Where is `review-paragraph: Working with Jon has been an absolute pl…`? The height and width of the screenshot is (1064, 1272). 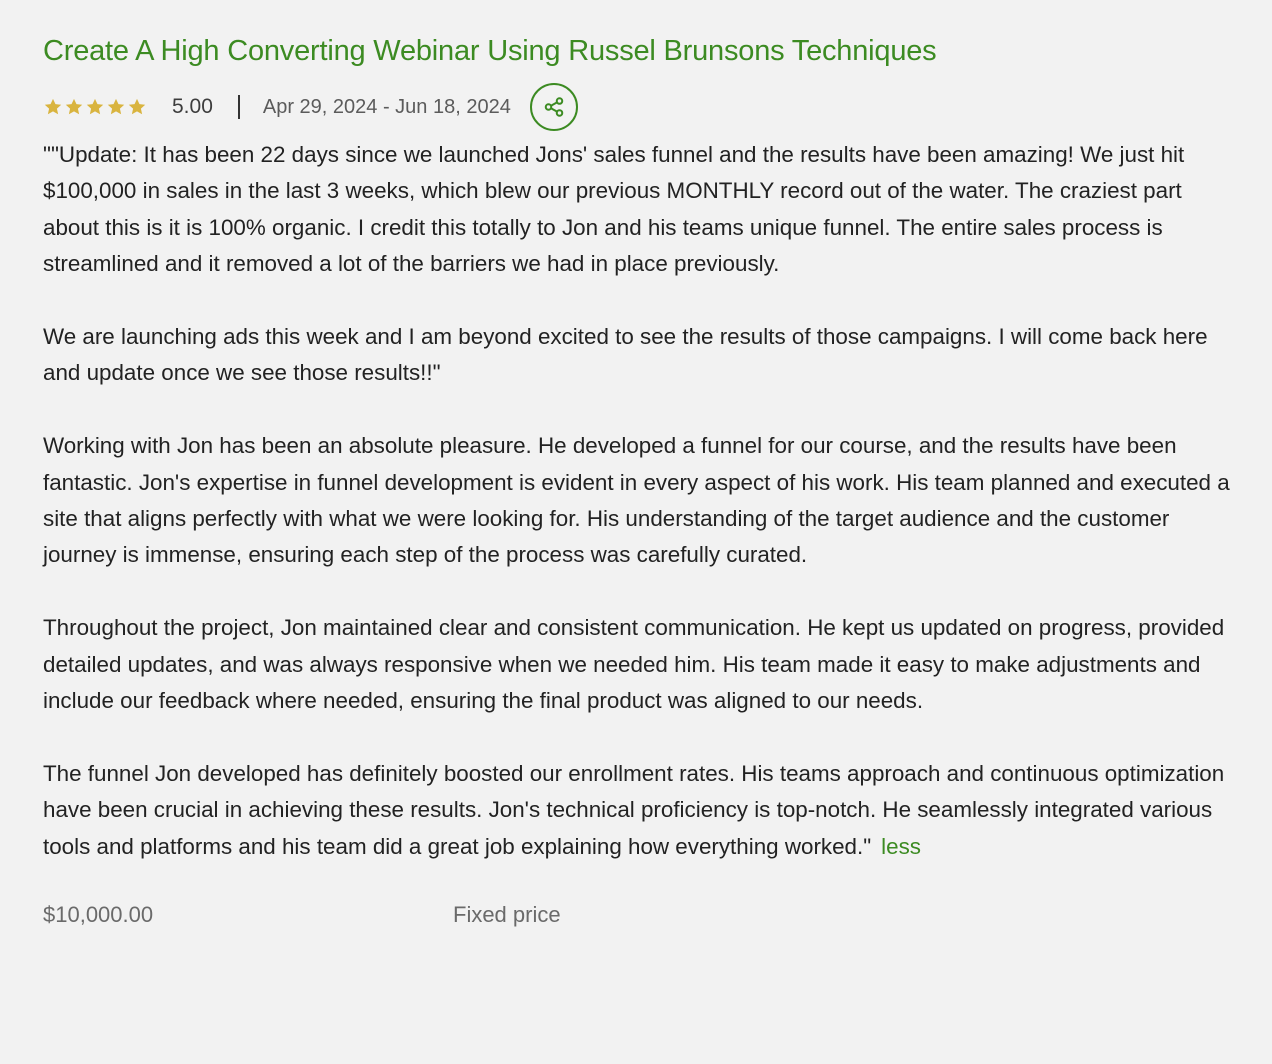
review-paragraph: Working with Jon has been an absolute pl… is located at coordinates (636, 500).